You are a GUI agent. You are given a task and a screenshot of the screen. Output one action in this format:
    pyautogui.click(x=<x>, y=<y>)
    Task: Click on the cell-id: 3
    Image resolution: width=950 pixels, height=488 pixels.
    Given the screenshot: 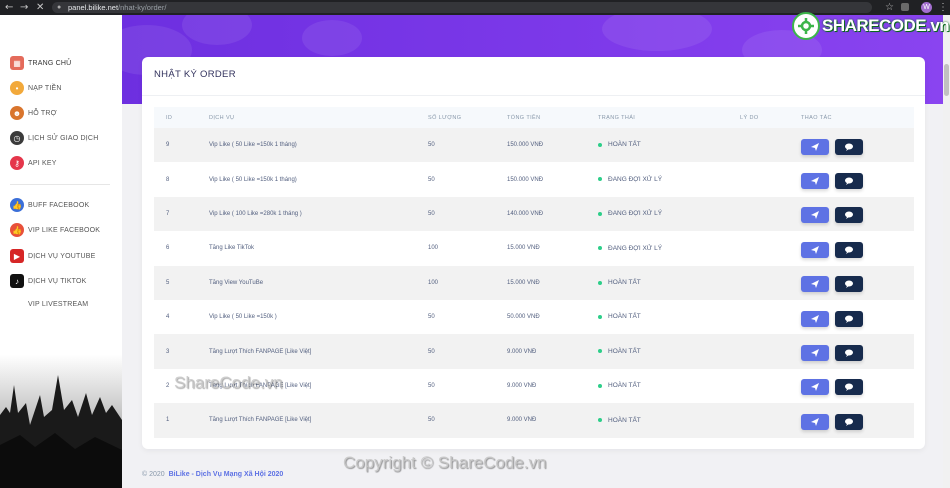 What is the action you would take?
    pyautogui.click(x=175, y=351)
    